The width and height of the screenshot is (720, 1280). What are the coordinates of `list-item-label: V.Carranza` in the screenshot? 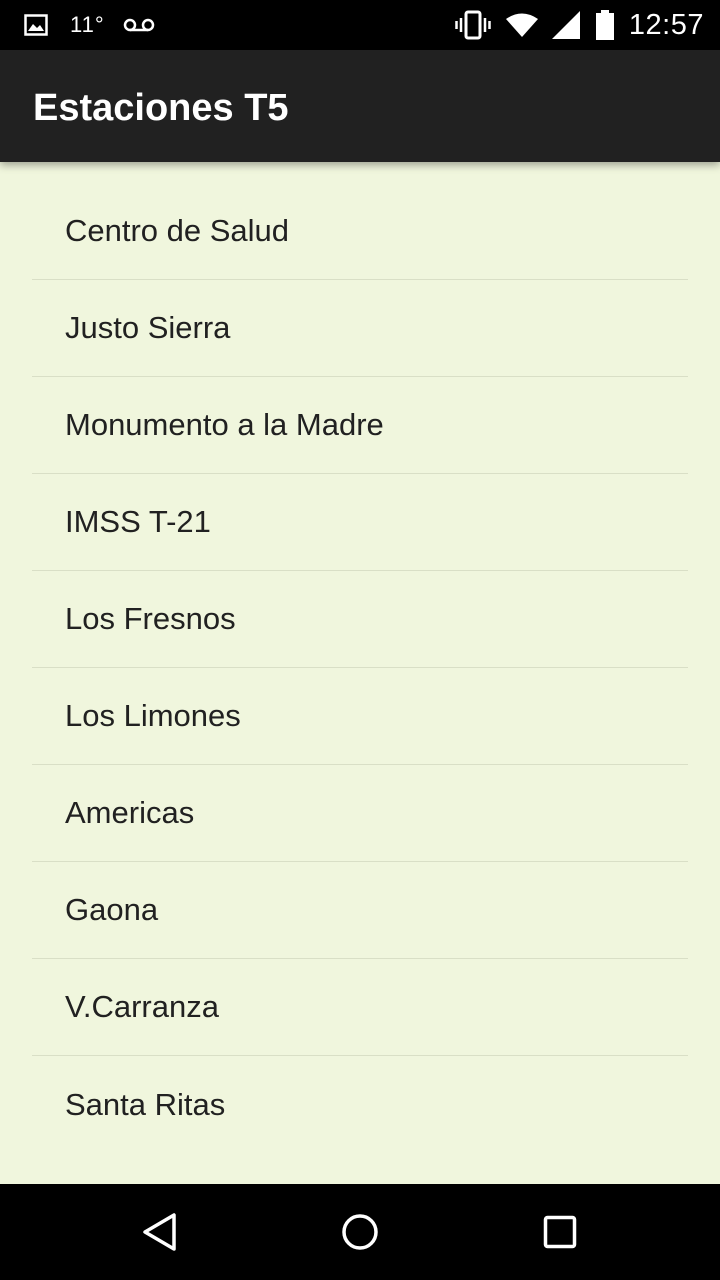 It's located at (142, 1006).